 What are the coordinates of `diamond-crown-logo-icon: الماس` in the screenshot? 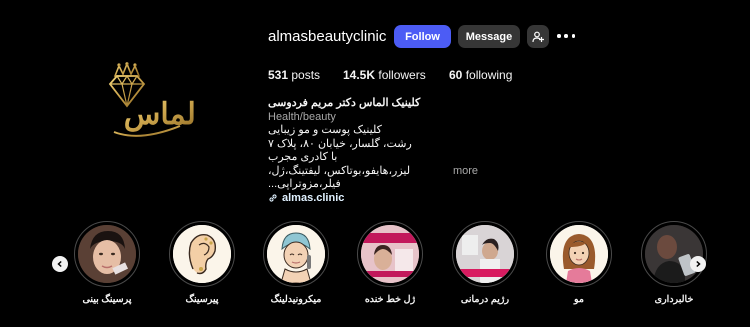 It's located at (156, 99).